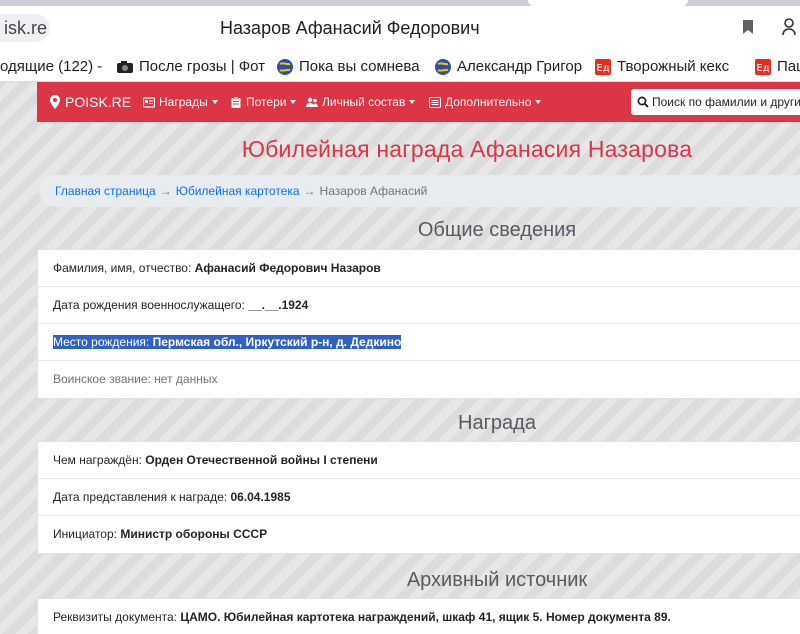 This screenshot has width=800, height=634. I want to click on full-name-value: Афанасий Федорович Назаров, so click(287, 268).